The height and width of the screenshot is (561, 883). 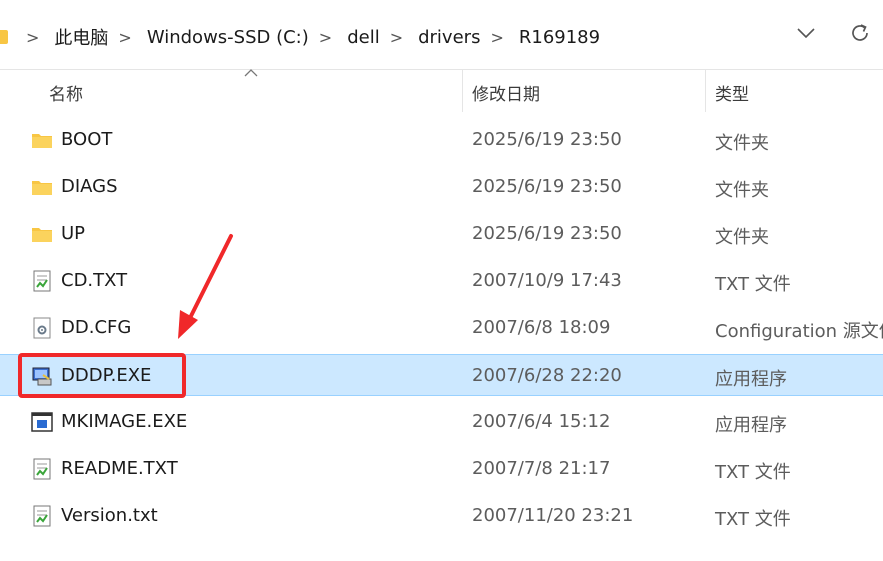 I want to click on breadcrumb-item-current: R169189, so click(x=559, y=37).